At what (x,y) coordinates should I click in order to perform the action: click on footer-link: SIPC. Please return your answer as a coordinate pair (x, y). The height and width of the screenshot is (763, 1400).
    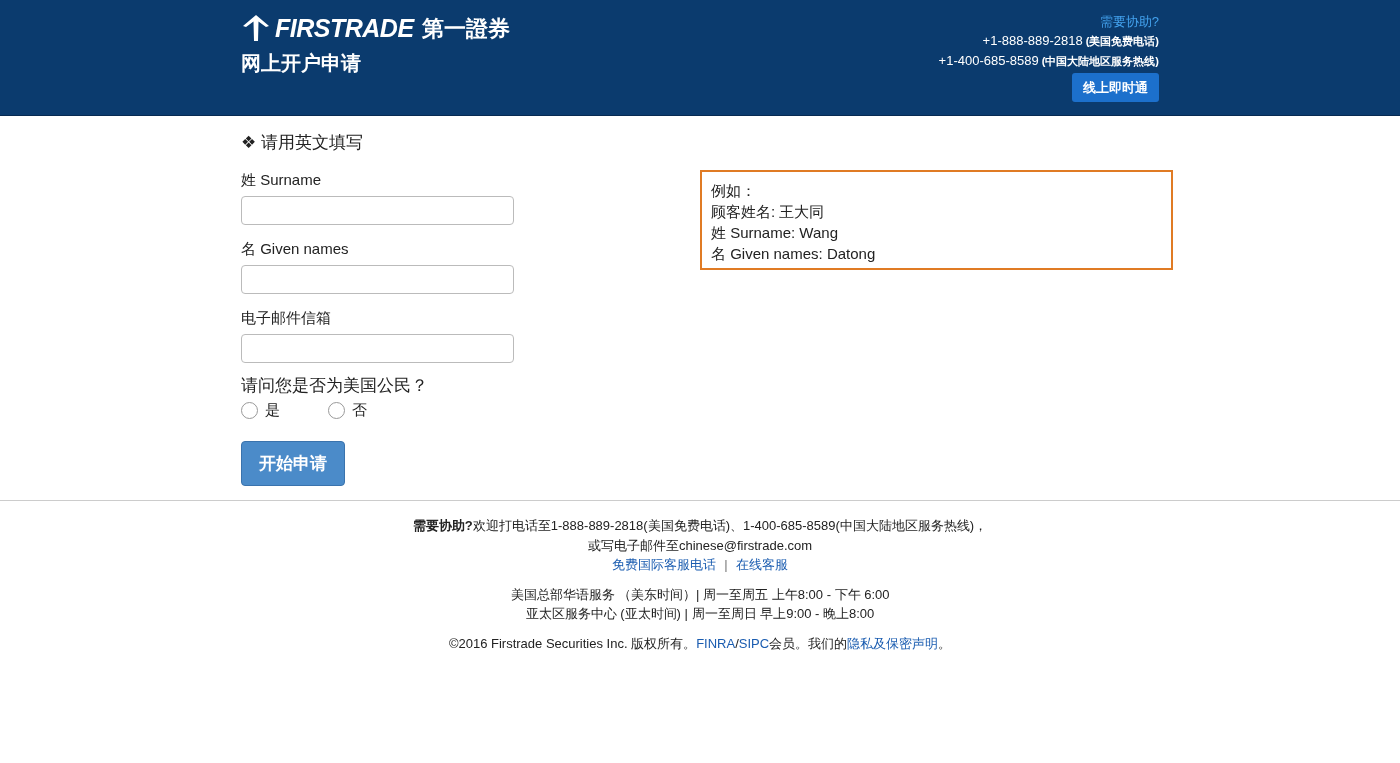
    Looking at the image, I should click on (754, 643).